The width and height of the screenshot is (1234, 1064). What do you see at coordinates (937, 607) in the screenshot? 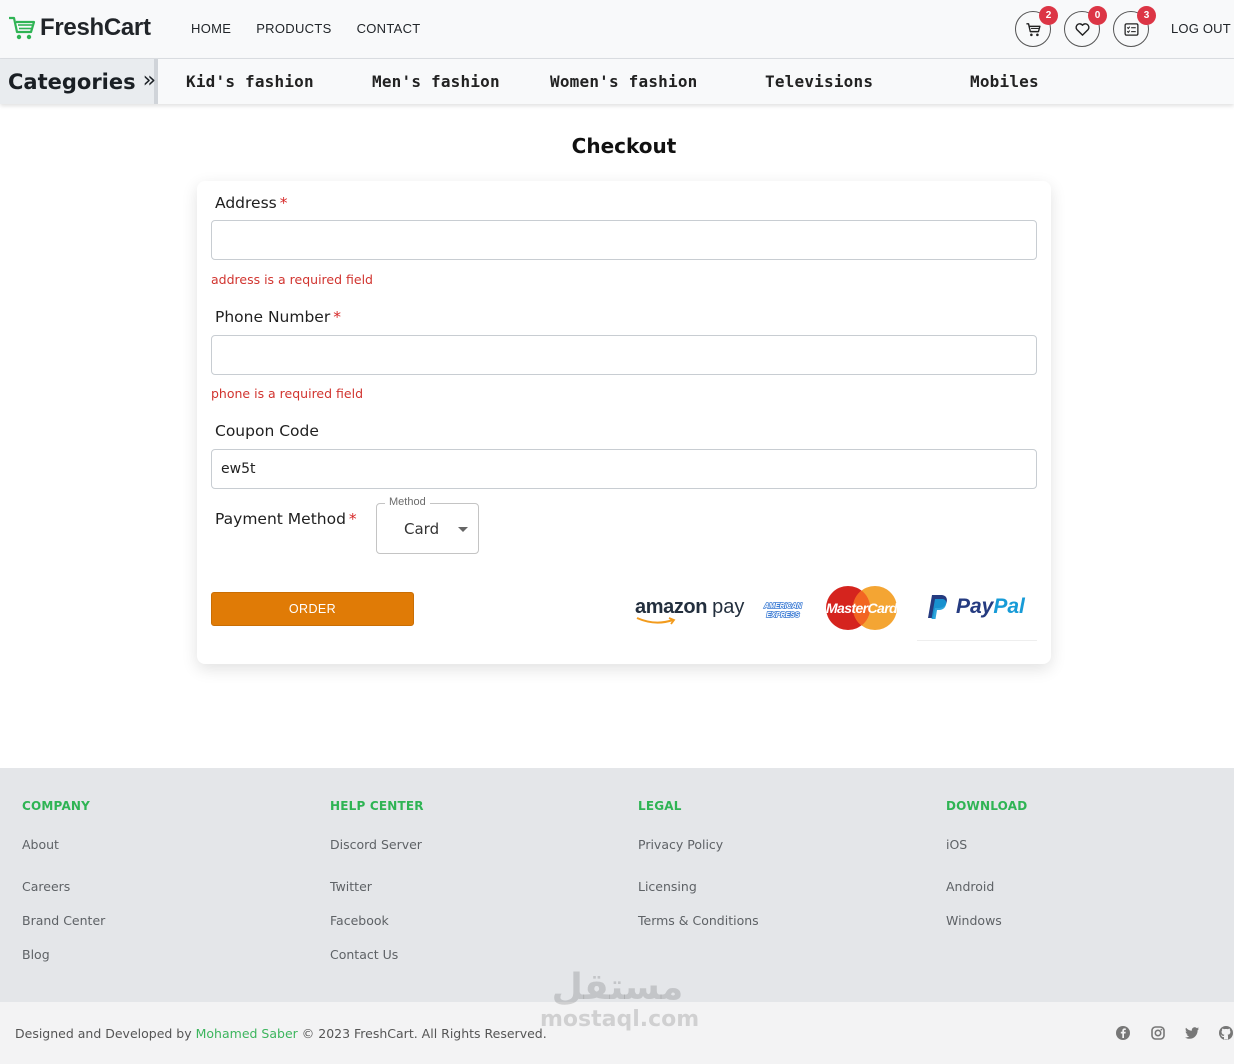
I see `paypal-p-icon` at bounding box center [937, 607].